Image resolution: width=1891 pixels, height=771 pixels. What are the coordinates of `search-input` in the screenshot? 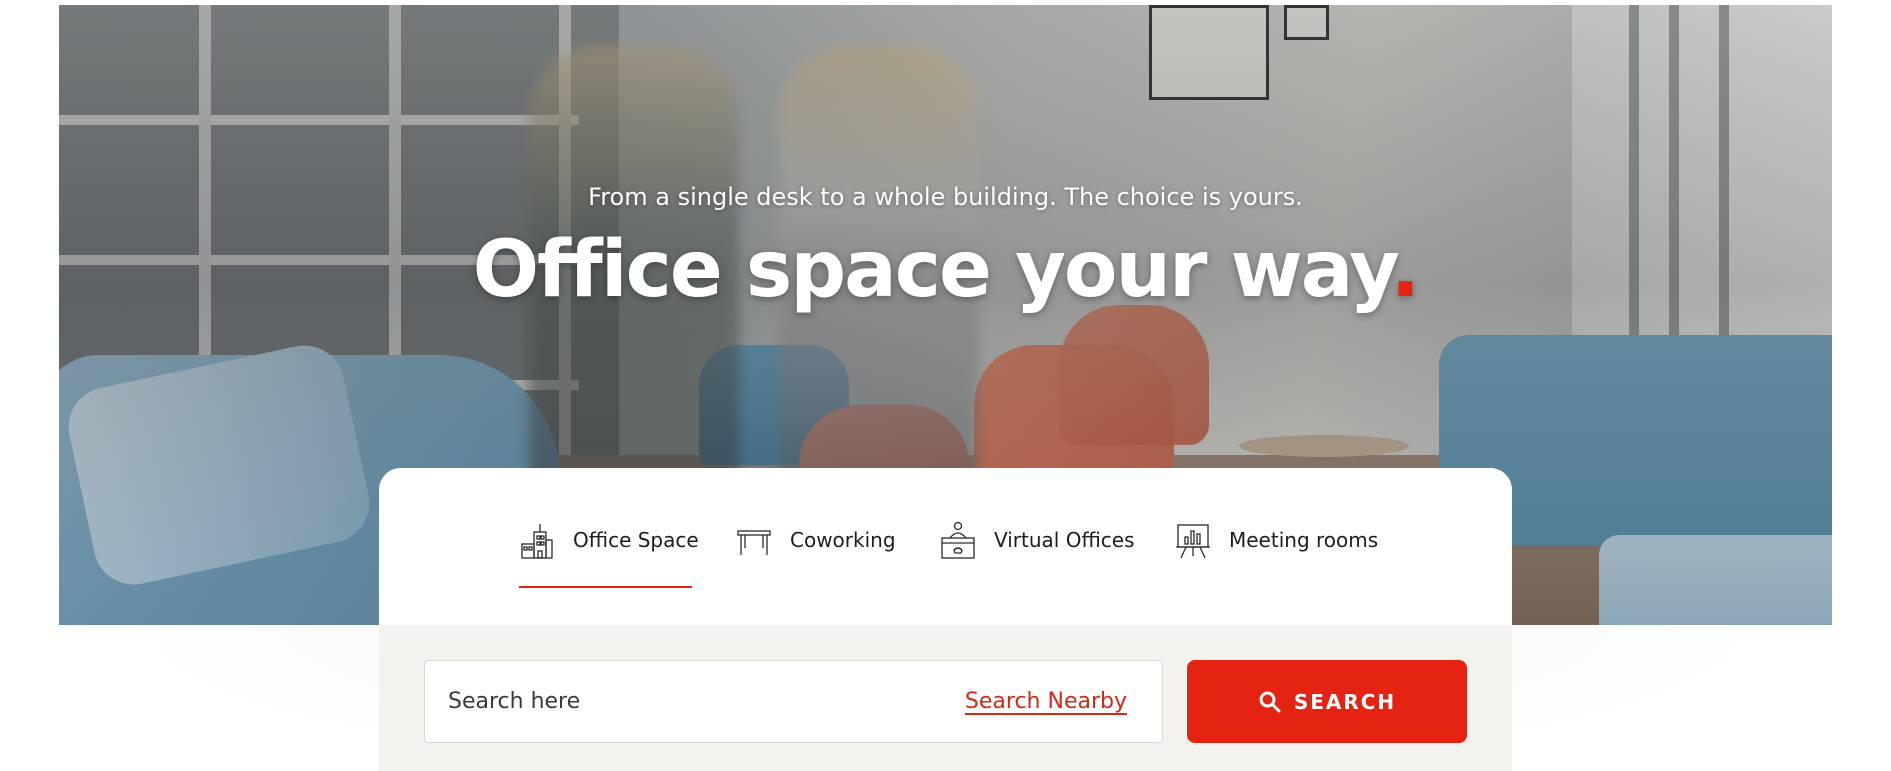 It's located at (685, 701).